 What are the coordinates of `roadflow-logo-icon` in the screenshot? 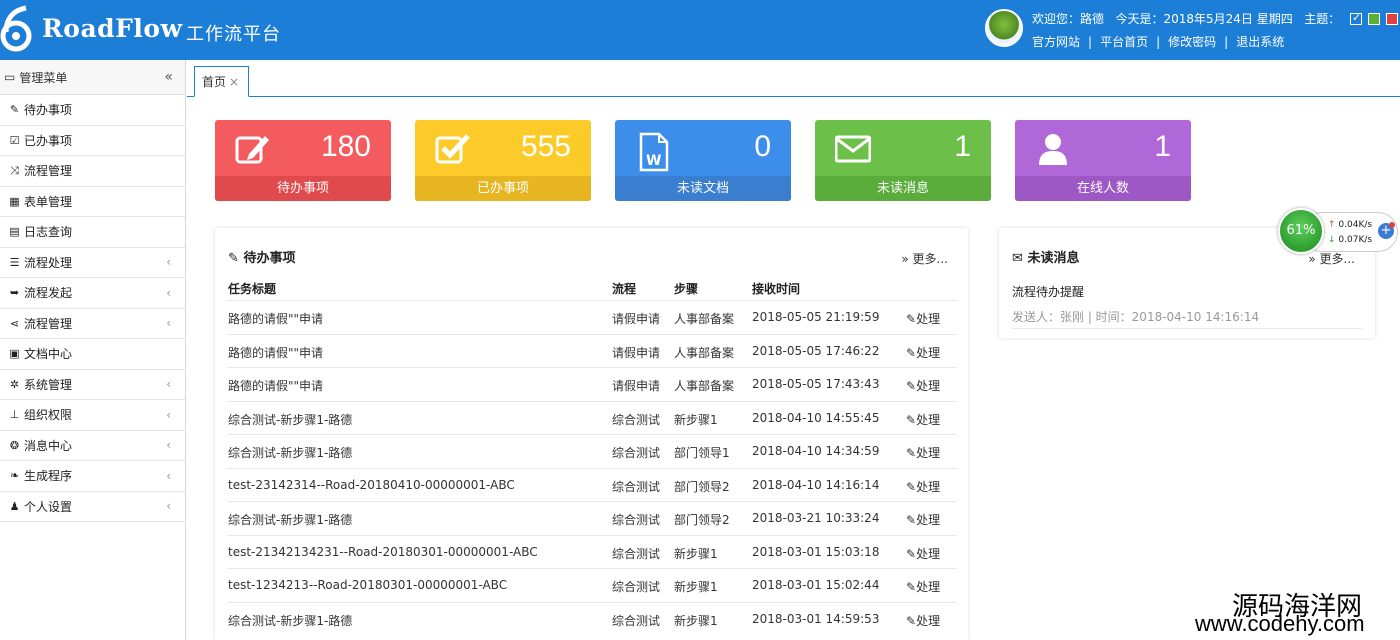 It's located at (16, 28).